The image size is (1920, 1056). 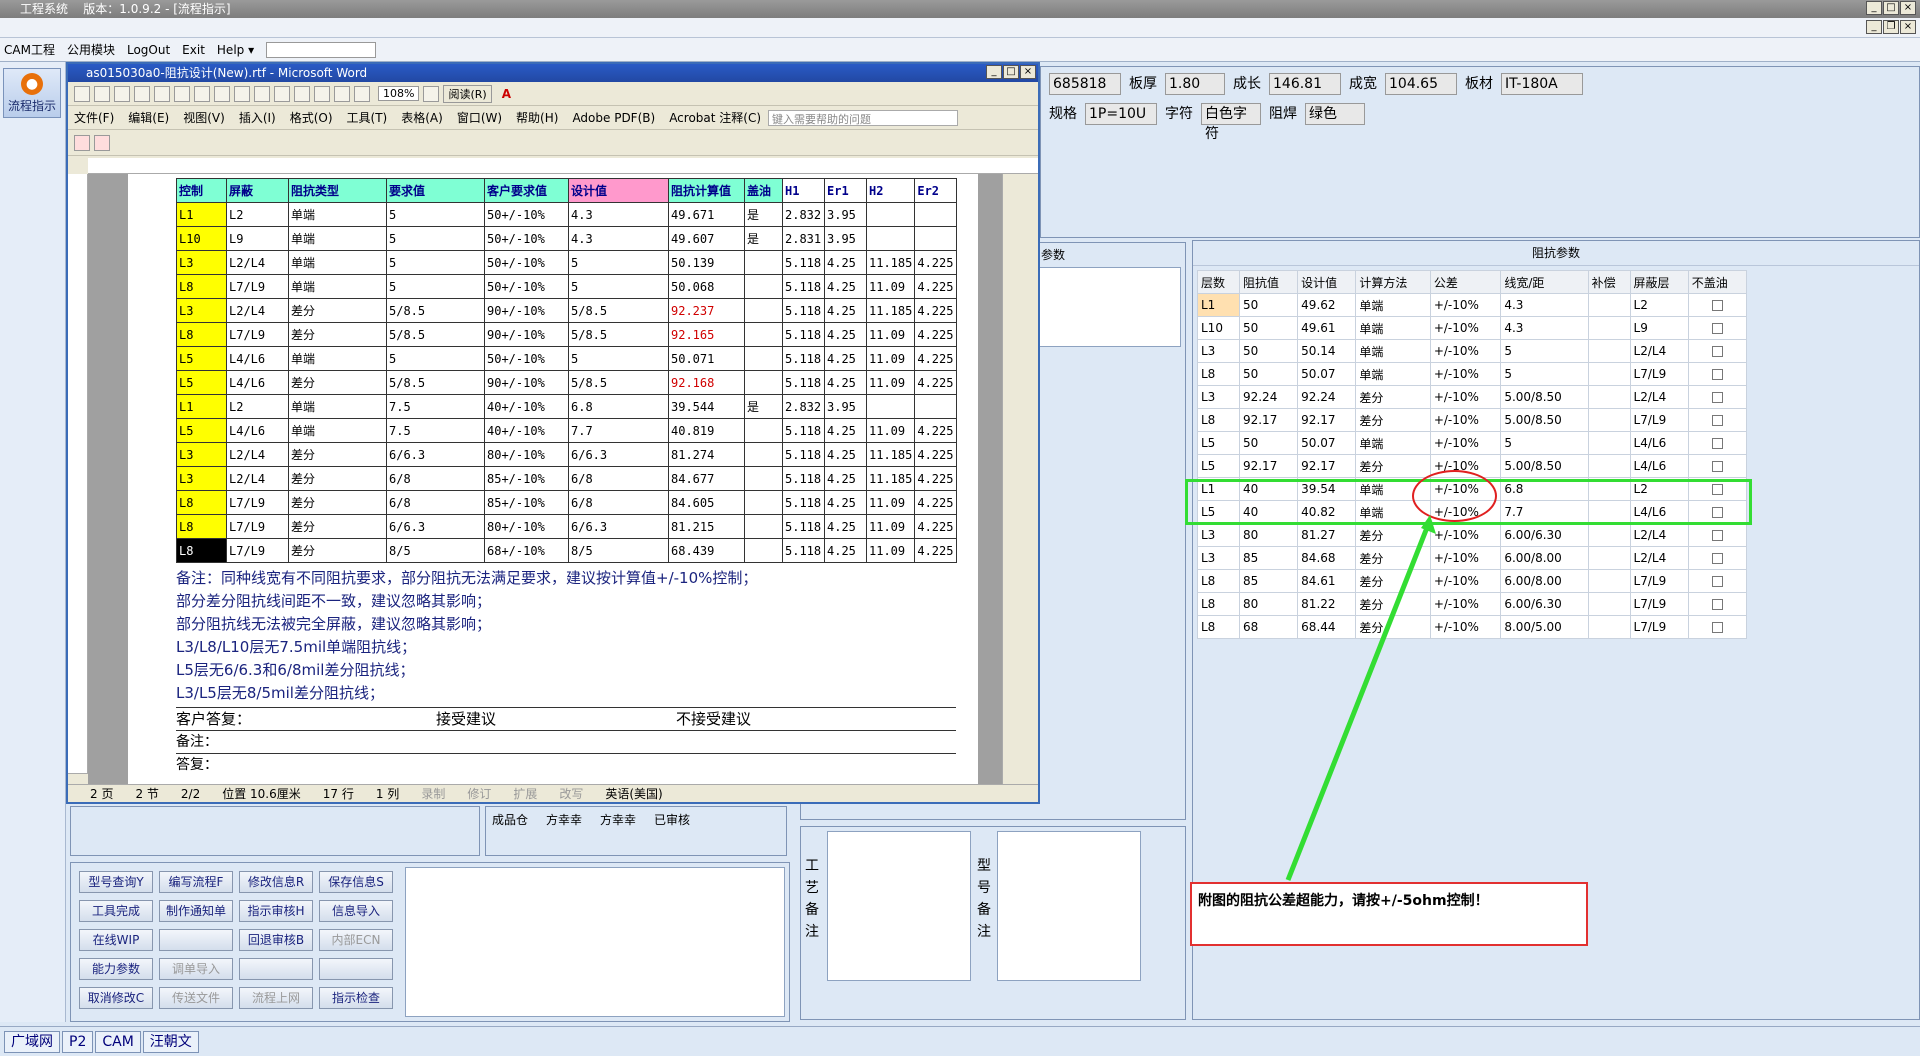 What do you see at coordinates (1010, 479) in the screenshot?
I see `vertical-scrollbar` at bounding box center [1010, 479].